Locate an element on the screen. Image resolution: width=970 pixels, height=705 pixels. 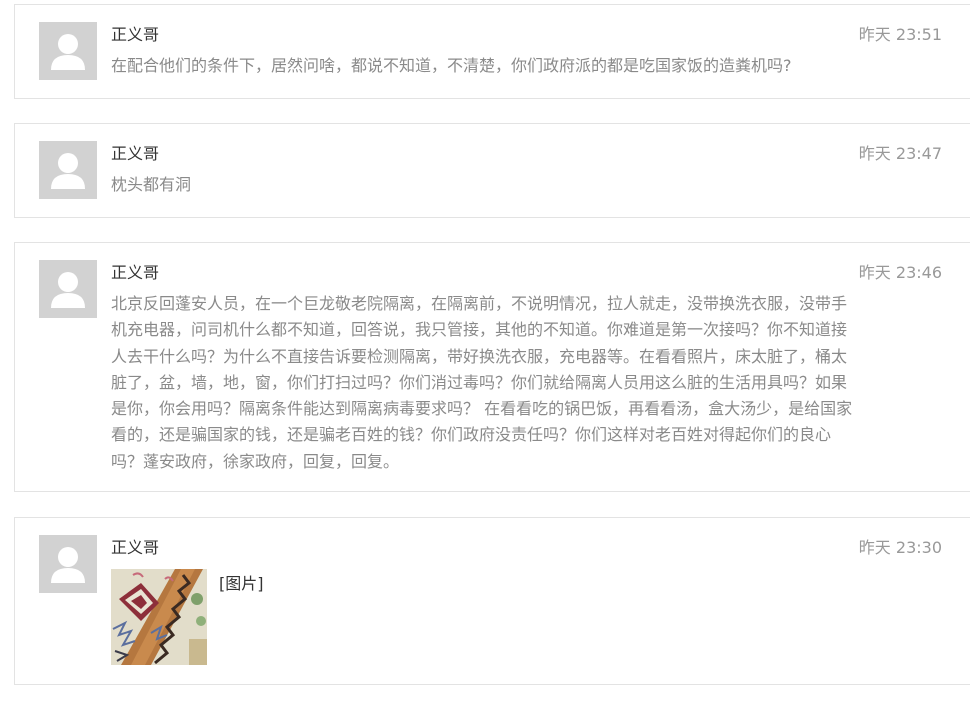
comment-item: 正义哥 昨天 23:47 枕头都有洞 is located at coordinates (492, 170).